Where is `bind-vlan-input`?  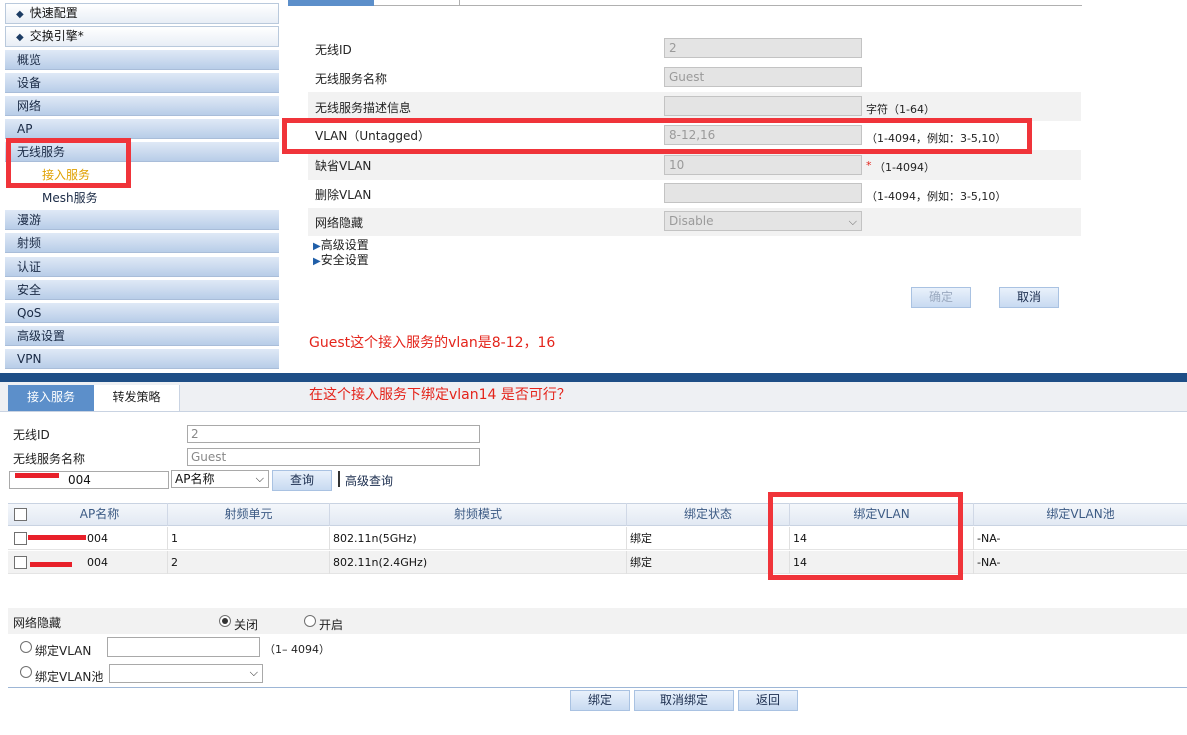 bind-vlan-input is located at coordinates (183, 647).